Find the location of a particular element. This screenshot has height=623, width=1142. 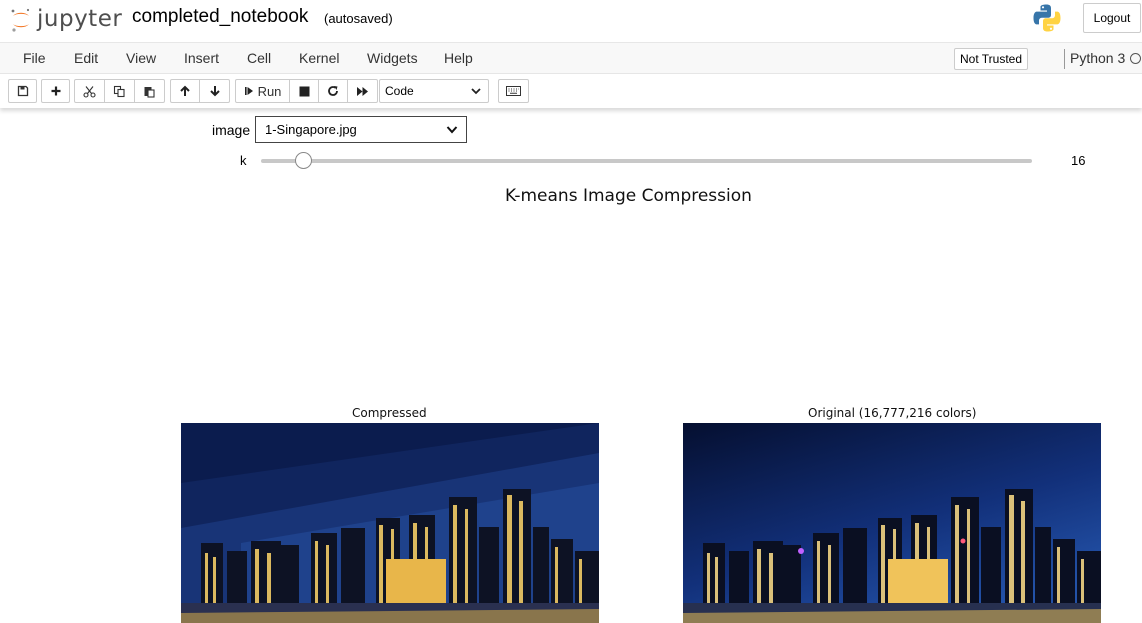

run-label: Run is located at coordinates (269, 91).